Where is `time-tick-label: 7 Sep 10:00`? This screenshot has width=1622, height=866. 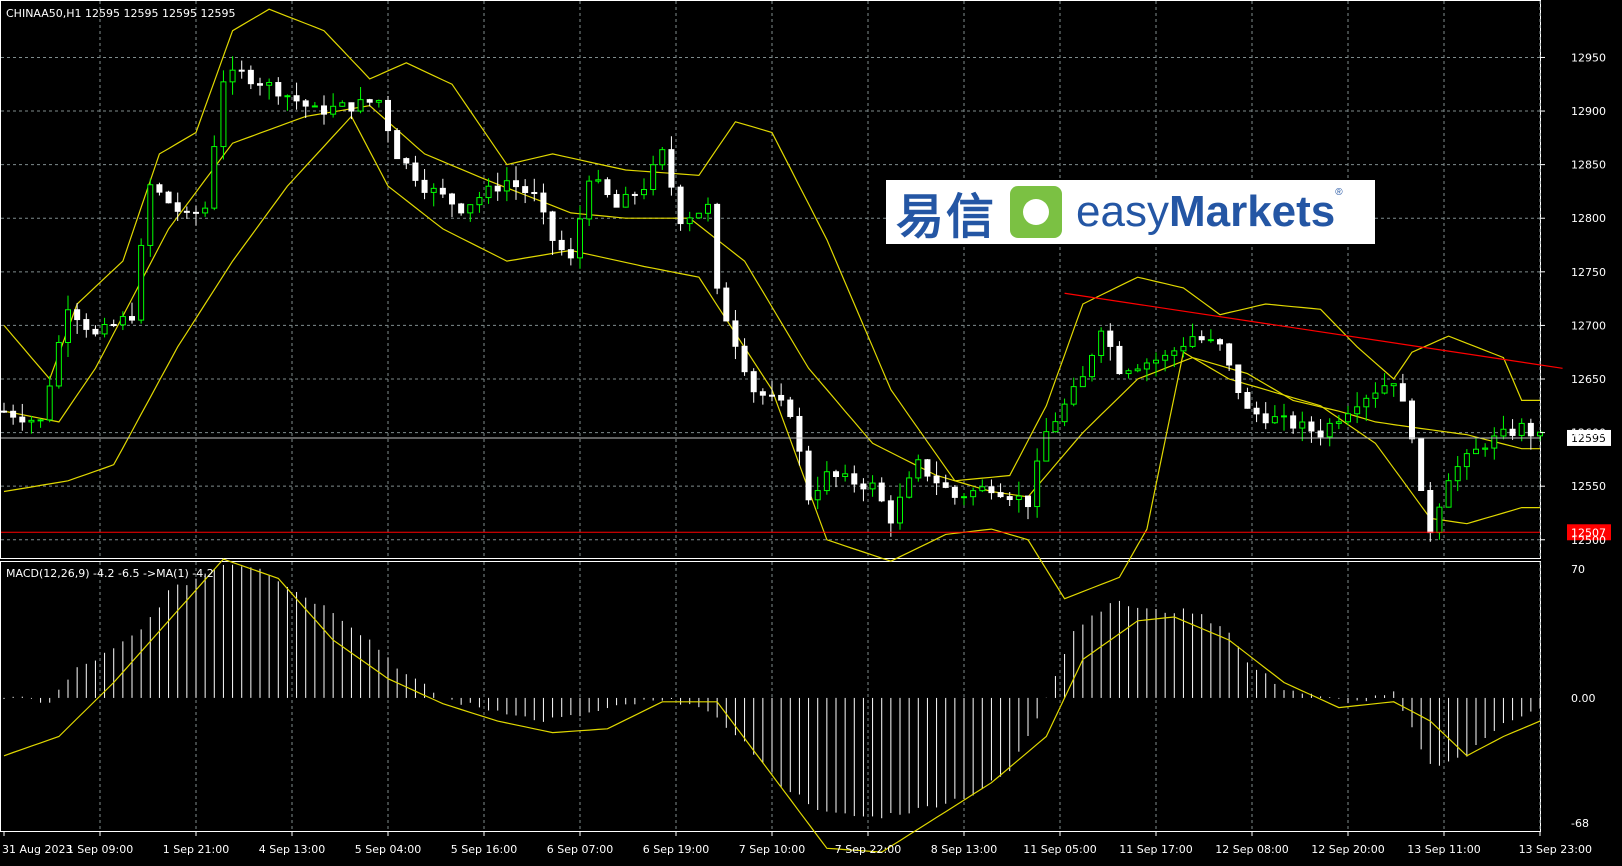
time-tick-label: 7 Sep 10:00 is located at coordinates (772, 849).